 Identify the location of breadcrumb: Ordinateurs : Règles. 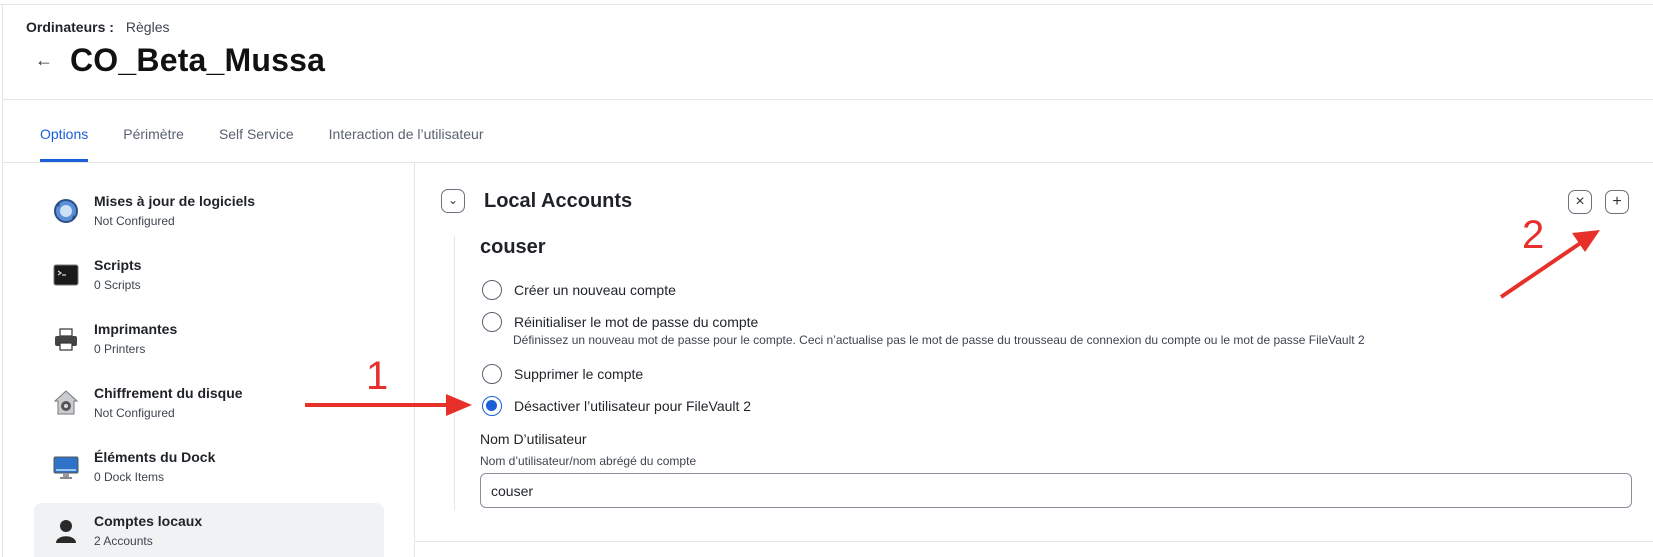
(98, 27).